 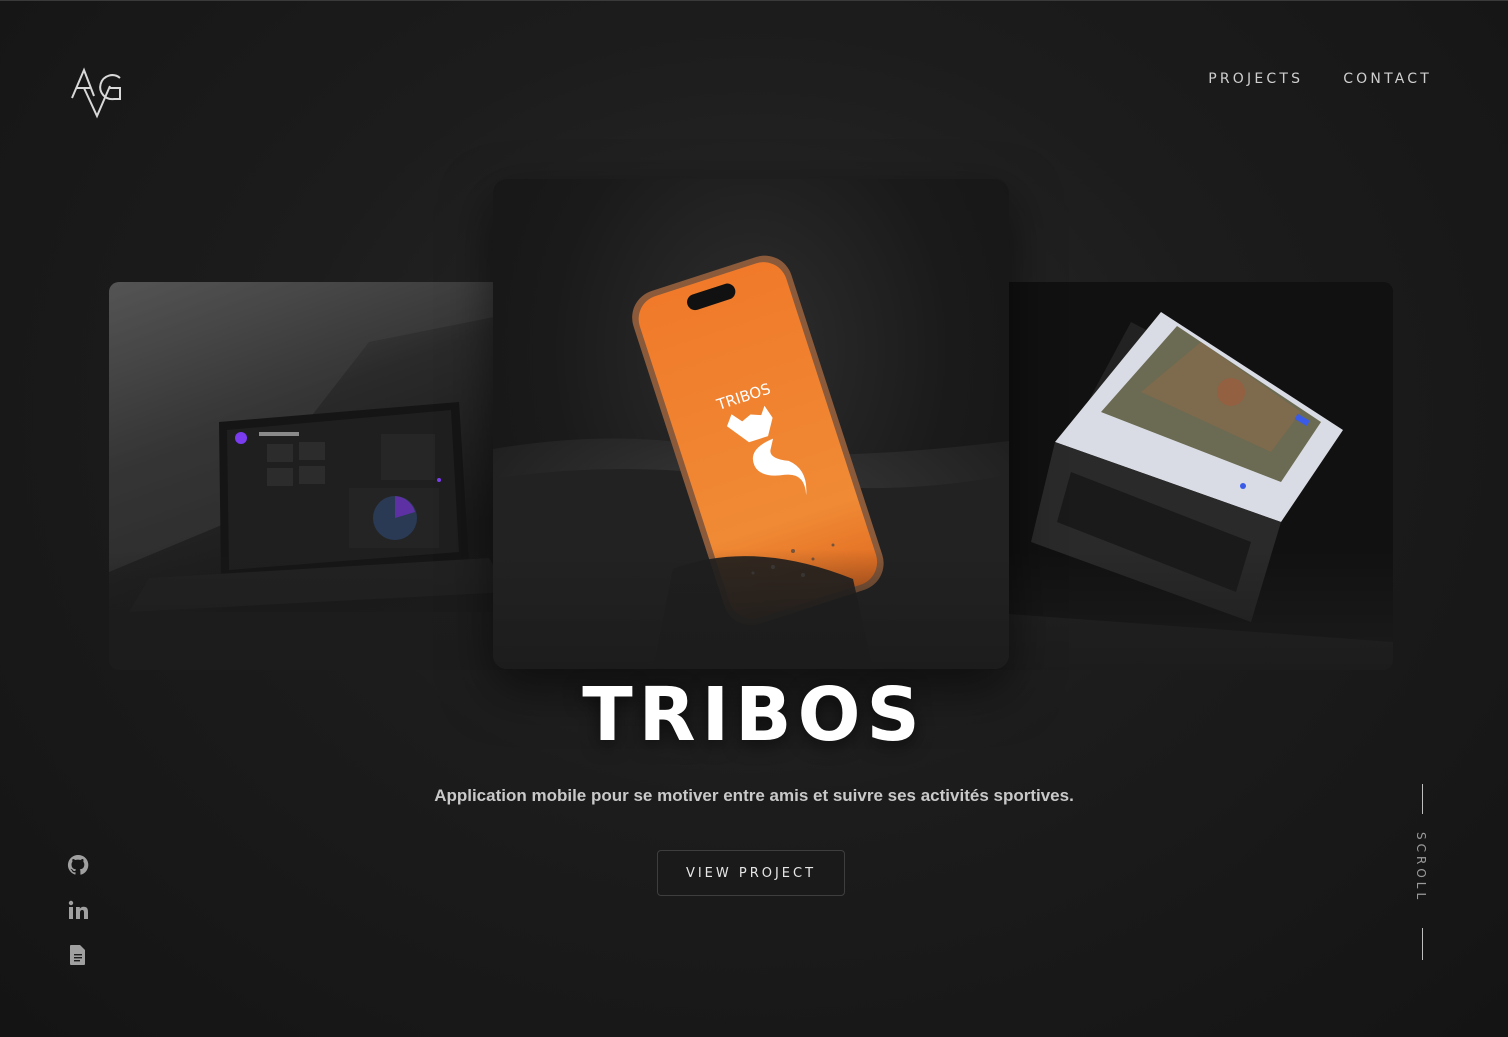 What do you see at coordinates (314, 476) in the screenshot?
I see `project-card-left` at bounding box center [314, 476].